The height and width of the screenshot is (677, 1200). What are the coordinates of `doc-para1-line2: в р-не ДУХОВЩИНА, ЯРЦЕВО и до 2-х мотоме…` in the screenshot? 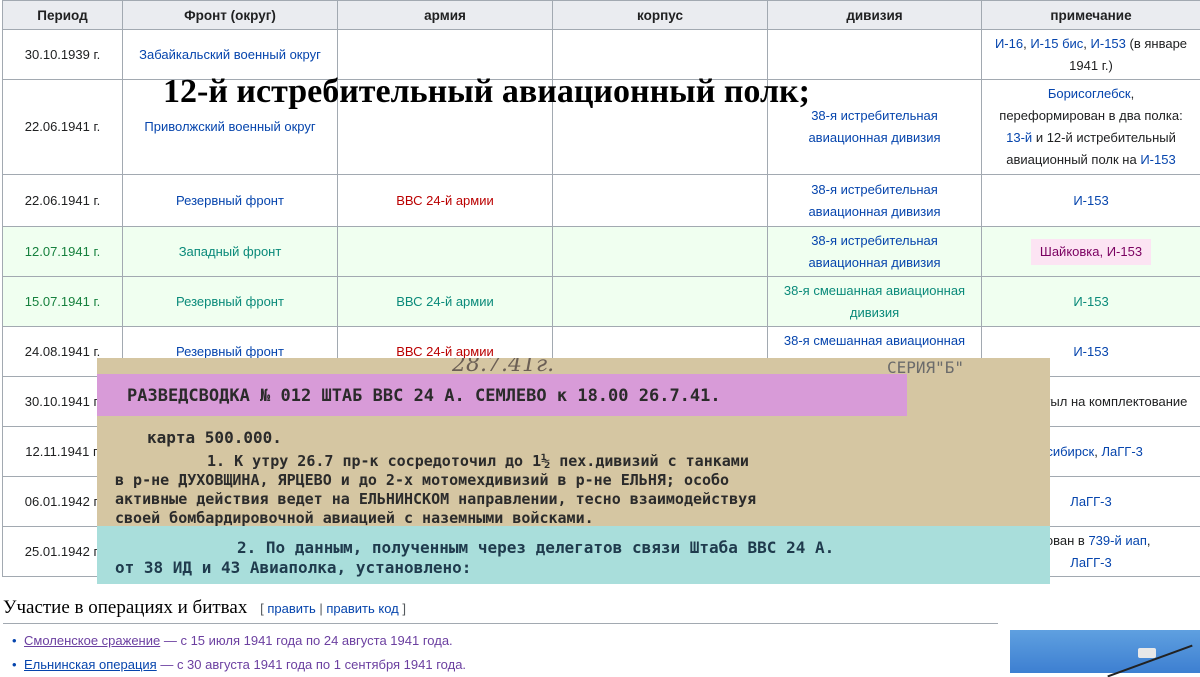 It's located at (422, 480).